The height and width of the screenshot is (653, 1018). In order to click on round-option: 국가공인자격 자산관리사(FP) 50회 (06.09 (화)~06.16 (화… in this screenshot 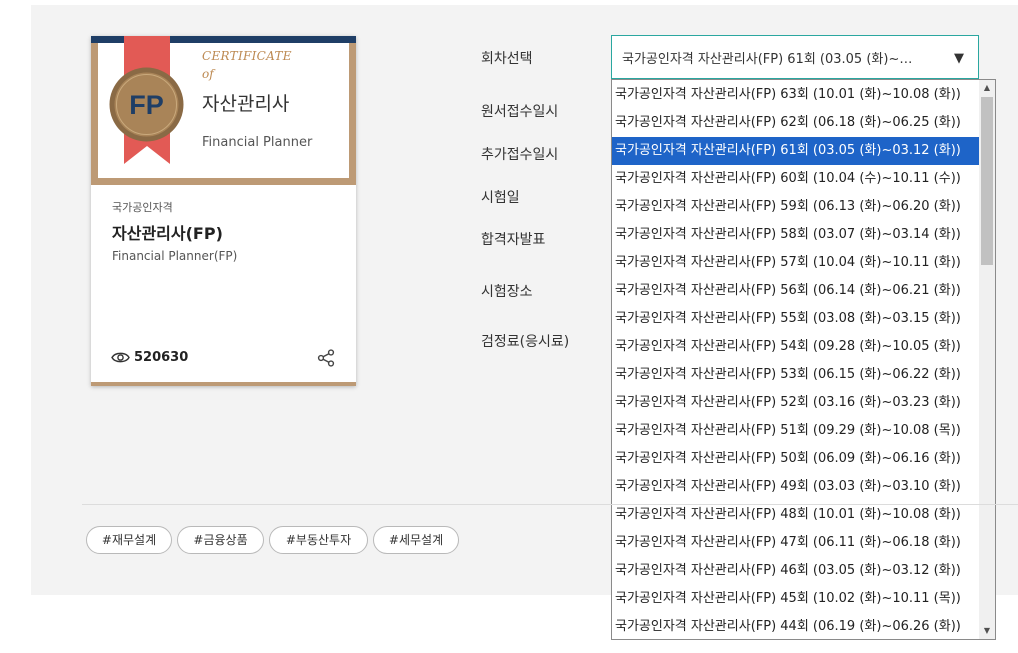, I will do `click(795, 459)`.